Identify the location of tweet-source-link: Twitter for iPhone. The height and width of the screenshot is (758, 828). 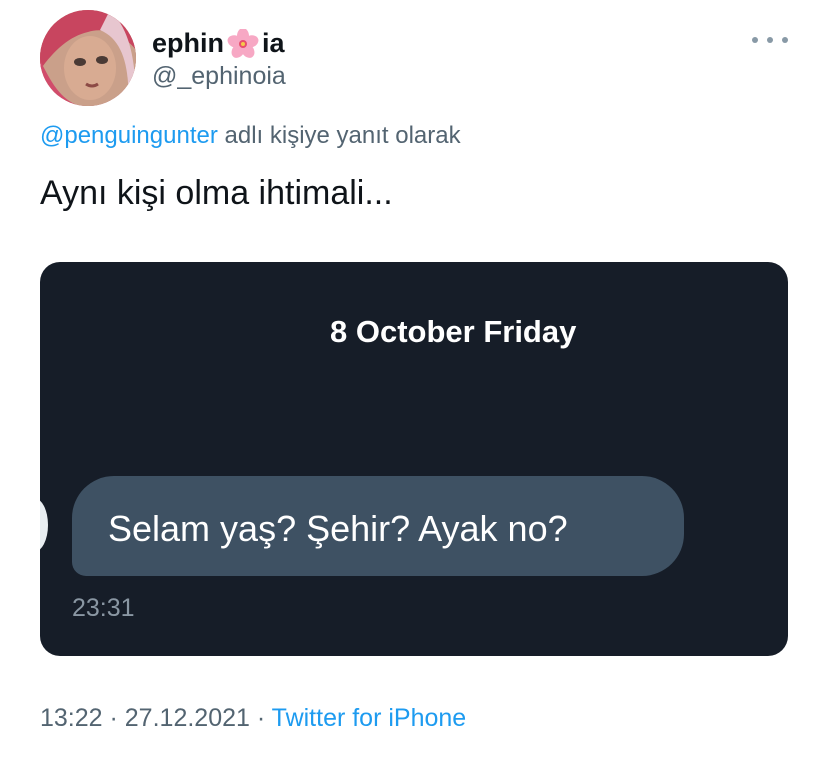
(369, 718).